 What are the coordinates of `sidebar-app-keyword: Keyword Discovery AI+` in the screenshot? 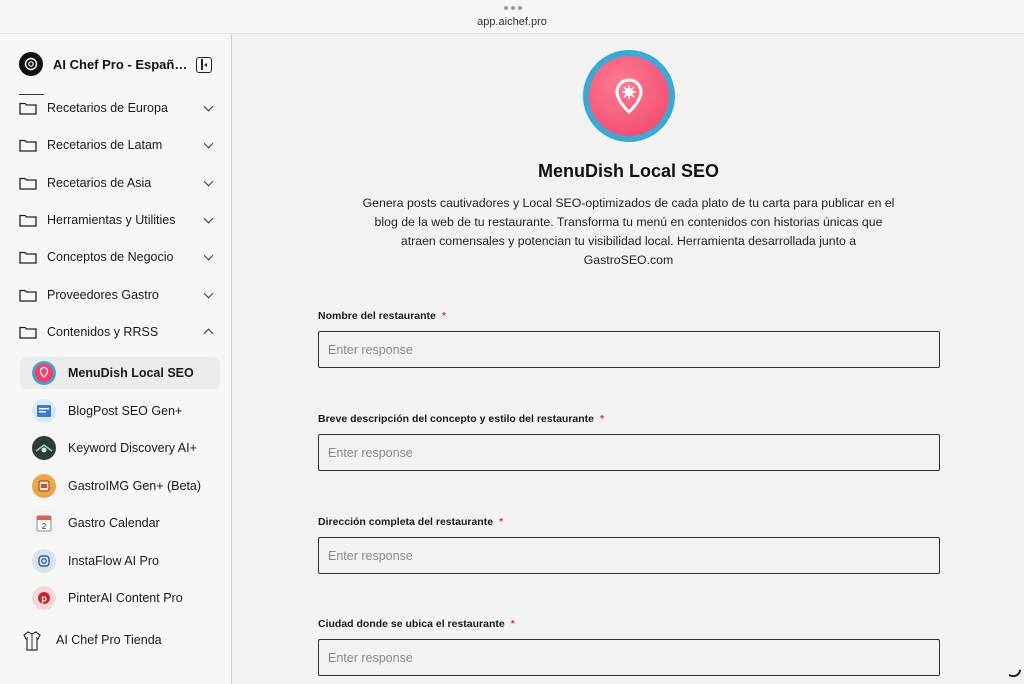 It's located at (120, 448).